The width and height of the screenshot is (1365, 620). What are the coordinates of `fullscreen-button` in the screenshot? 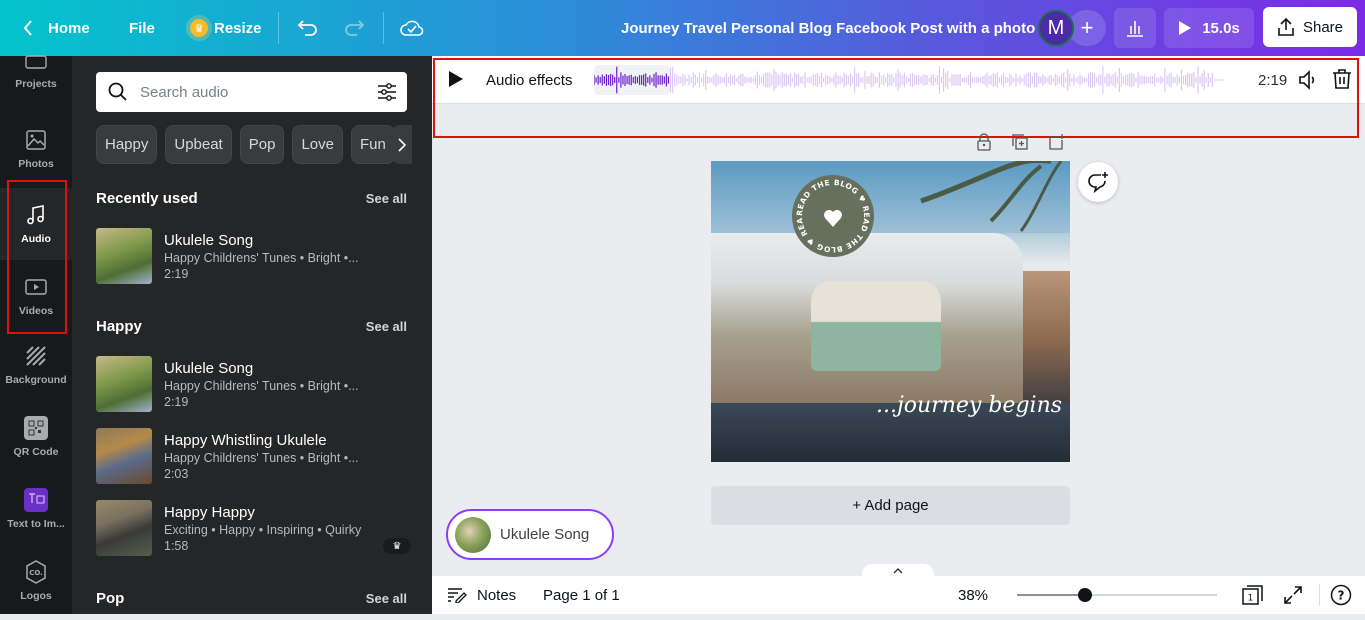 It's located at (1293, 595).